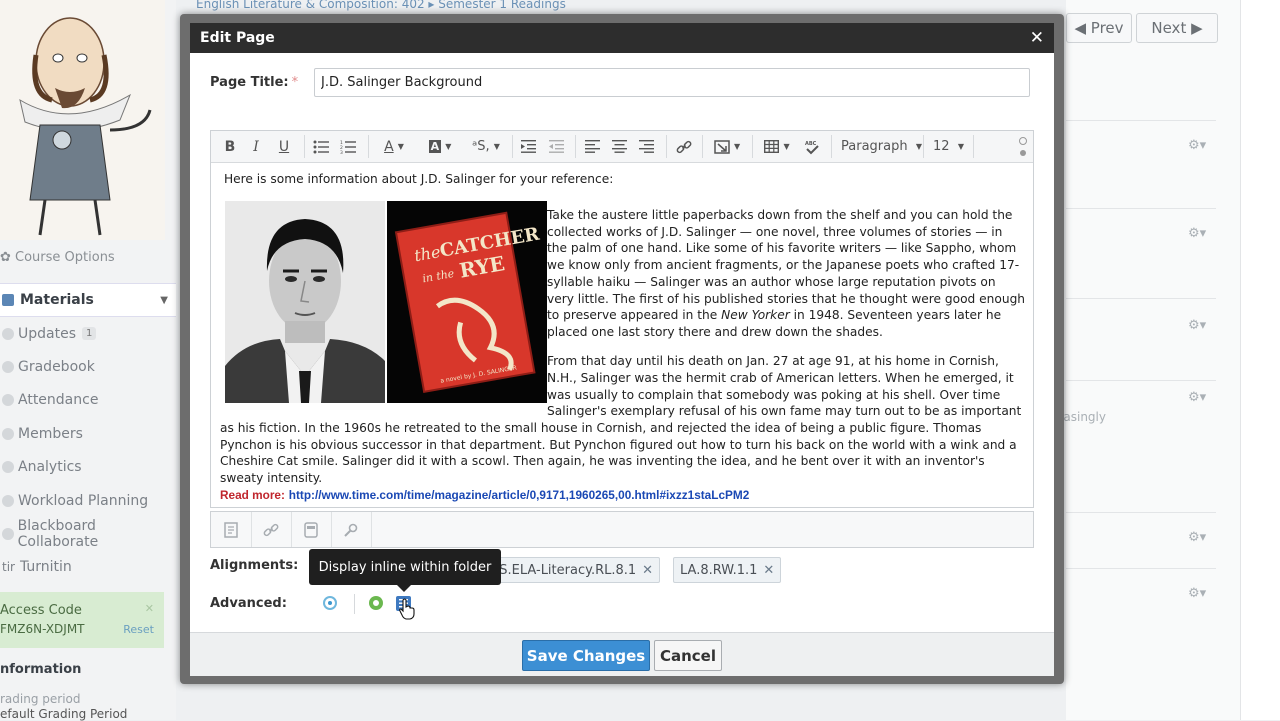 The width and height of the screenshot is (1280, 721). I want to click on updates-count-badge: 1, so click(89, 334).